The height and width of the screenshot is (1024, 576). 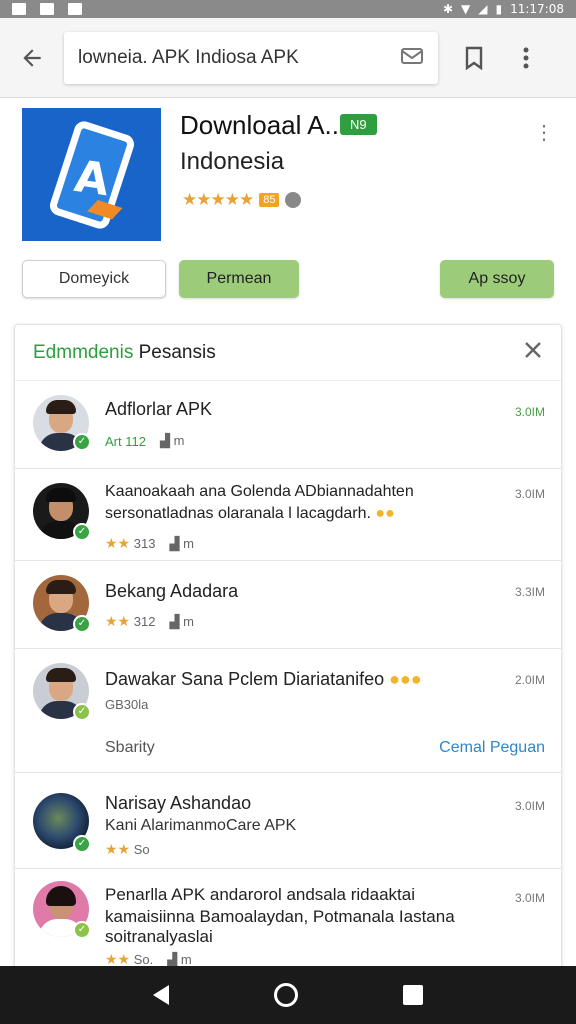 I want to click on notification-icons, so click(x=47, y=9).